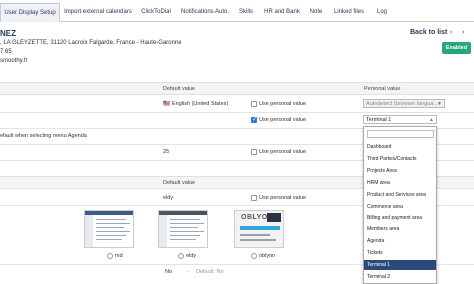 The image size is (474, 284). I want to click on theme-thumb-md, so click(109, 229).